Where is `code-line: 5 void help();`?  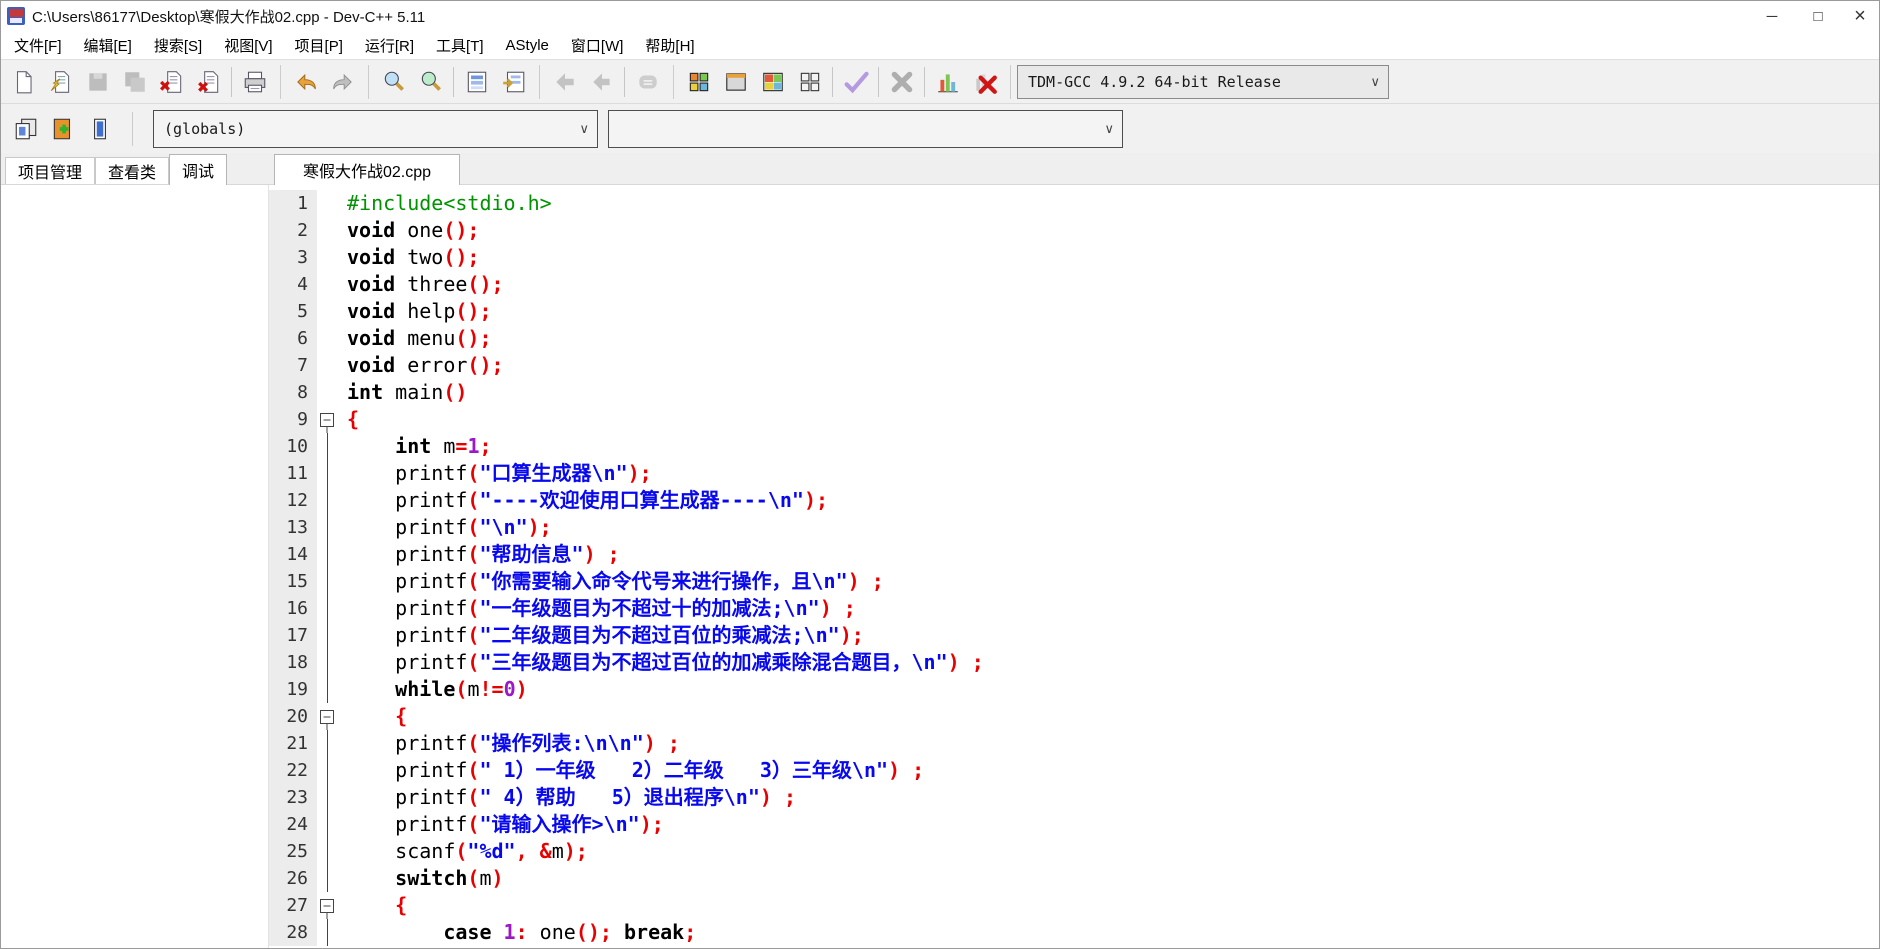
code-line: 5 void help(); is located at coordinates (1074, 311).